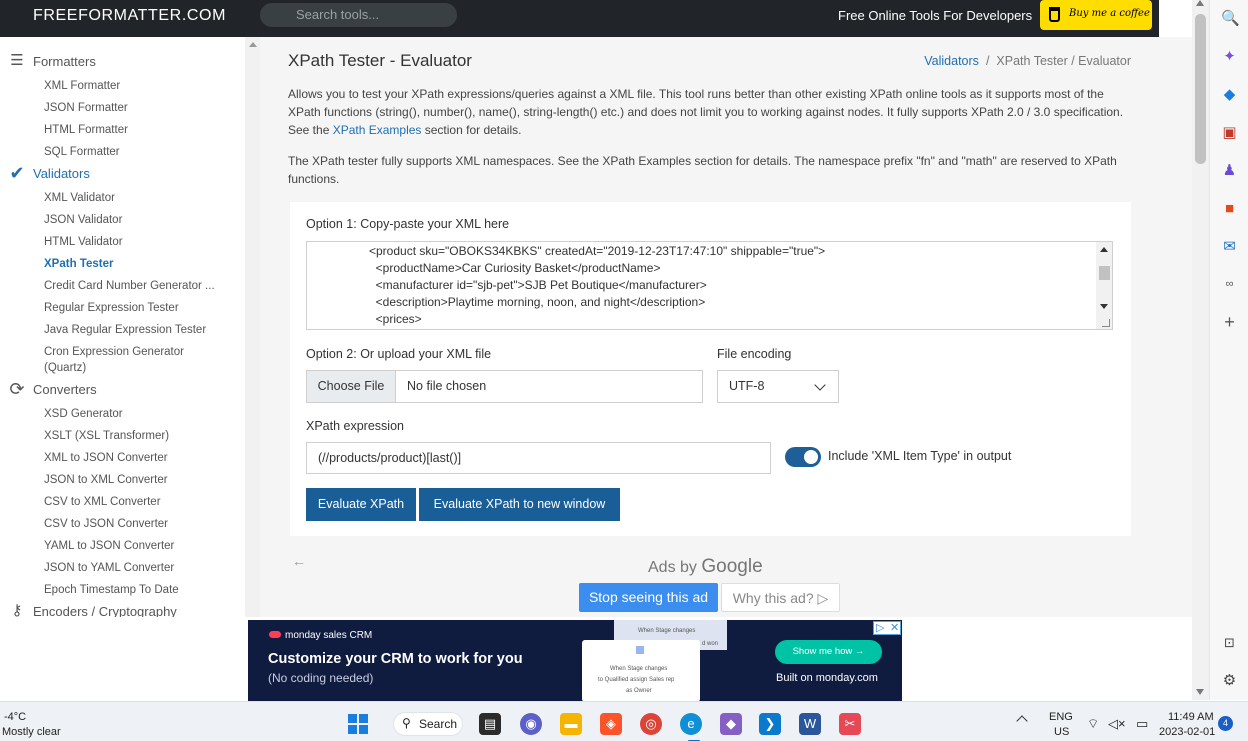  I want to click on teams-chat-icon: ◉, so click(531, 724).